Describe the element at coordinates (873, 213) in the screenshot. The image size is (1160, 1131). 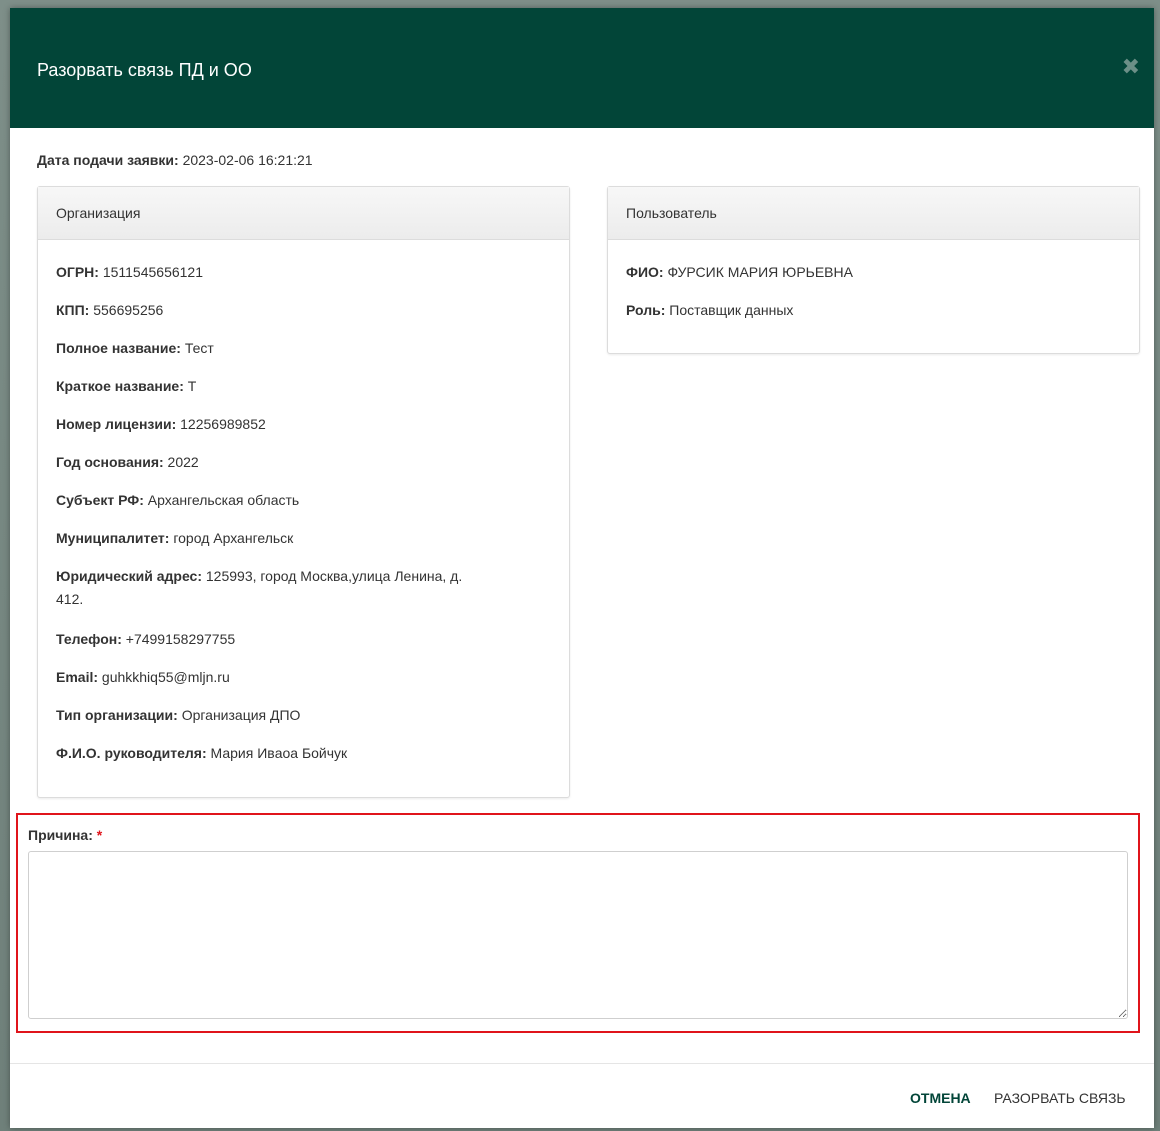
I see `user-panel-heading: Пользователь` at that location.